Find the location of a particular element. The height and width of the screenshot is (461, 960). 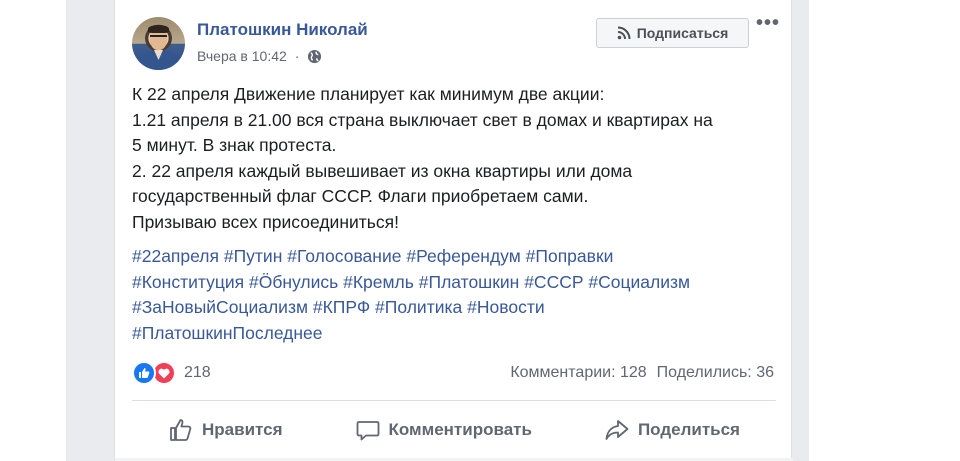

hashtag-link: #Поправки is located at coordinates (570, 256).